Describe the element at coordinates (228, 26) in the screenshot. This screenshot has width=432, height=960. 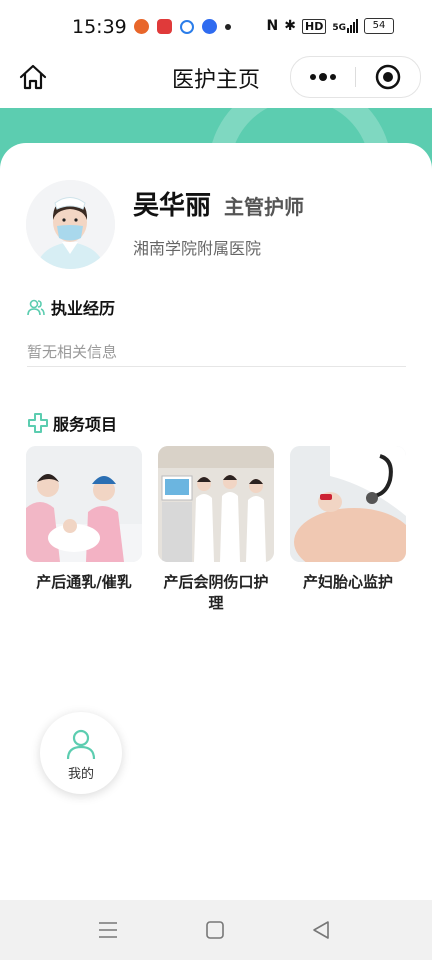
I see `dot-icon` at that location.